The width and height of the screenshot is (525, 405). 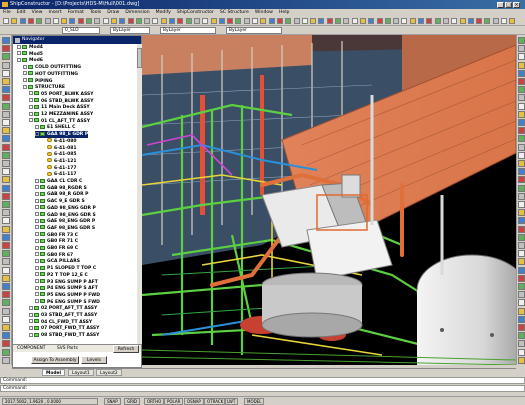 What do you see at coordinates (112, 401) in the screenshot?
I see `status-toggle-snap: SNAP` at bounding box center [112, 401].